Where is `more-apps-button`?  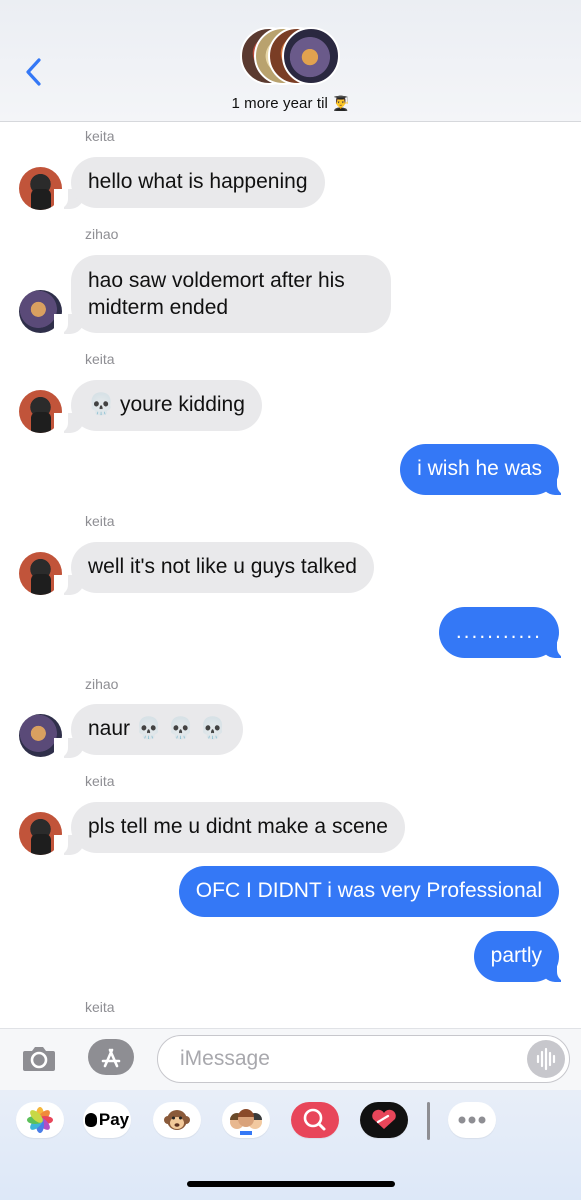 more-apps-button is located at coordinates (472, 1120).